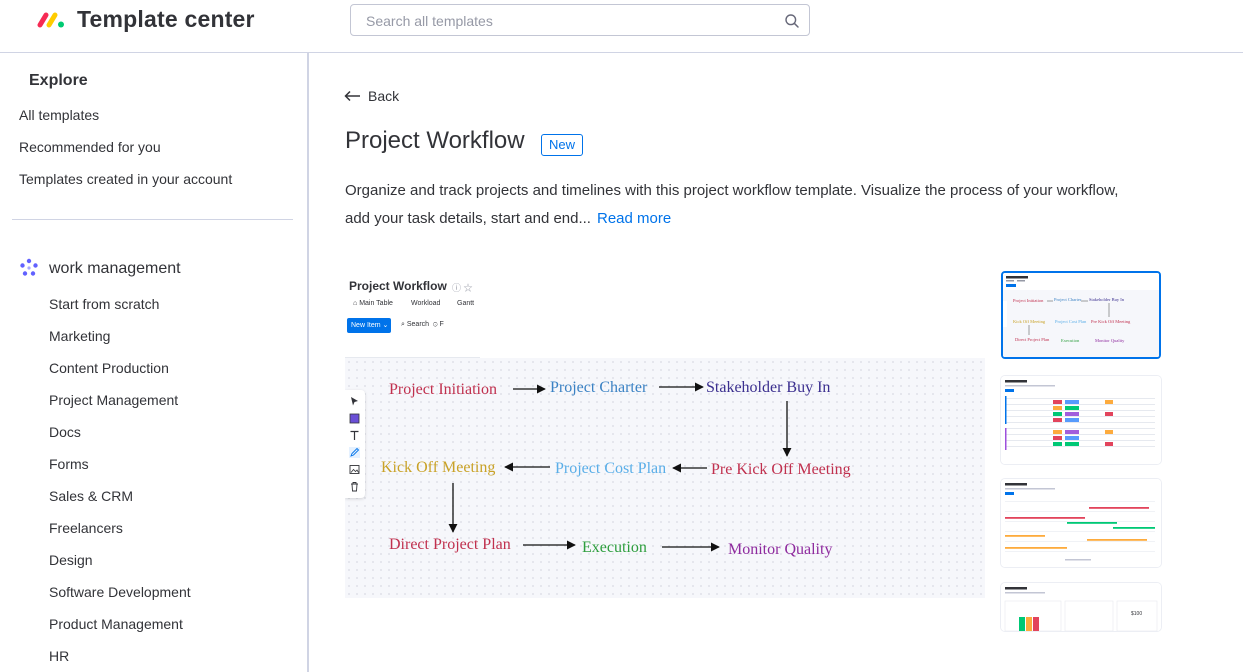 This screenshot has height=672, width=1243. I want to click on svg-text: Project Initiation, so click(1028, 300).